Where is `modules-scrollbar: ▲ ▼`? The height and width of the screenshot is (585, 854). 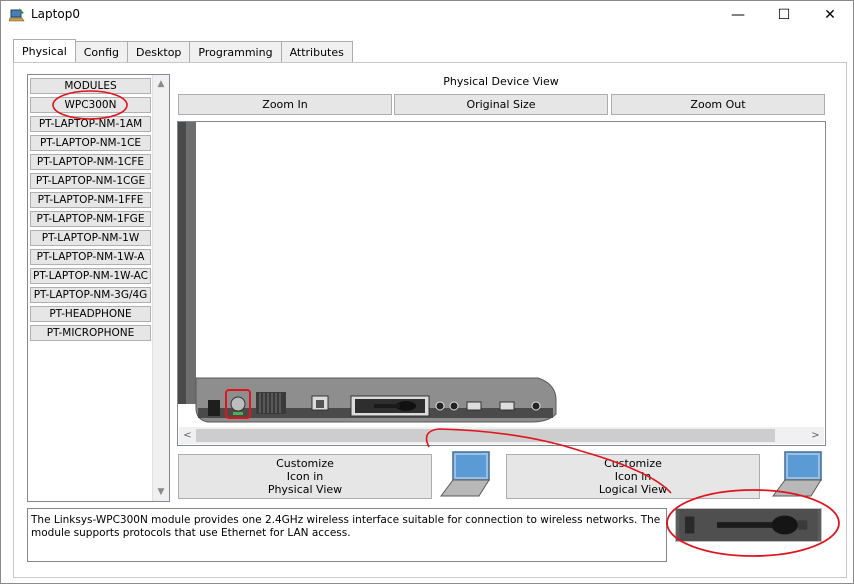 modules-scrollbar: ▲ ▼ is located at coordinates (160, 288).